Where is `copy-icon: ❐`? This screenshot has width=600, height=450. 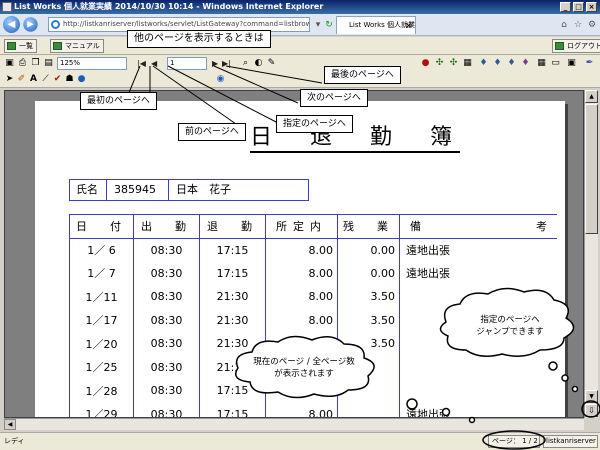
copy-icon: ❐ is located at coordinates (35, 63).